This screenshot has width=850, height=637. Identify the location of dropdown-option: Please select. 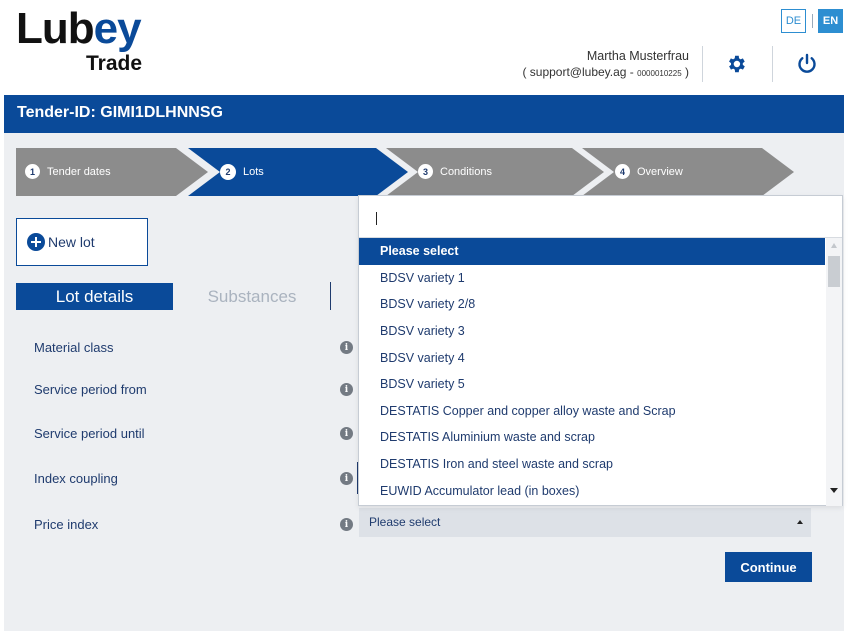
(592, 251).